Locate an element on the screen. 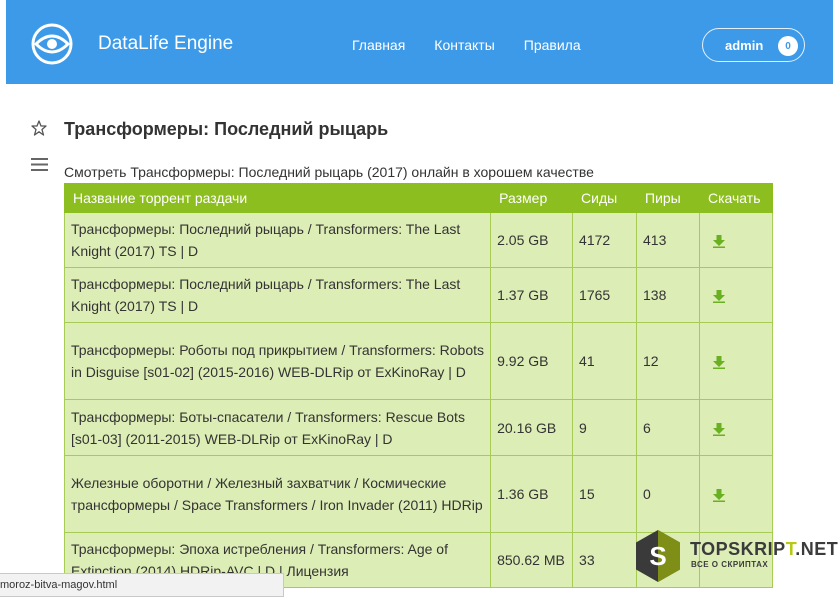 This screenshot has height=597, width=839. torrent-seeds: 33 is located at coordinates (605, 560).